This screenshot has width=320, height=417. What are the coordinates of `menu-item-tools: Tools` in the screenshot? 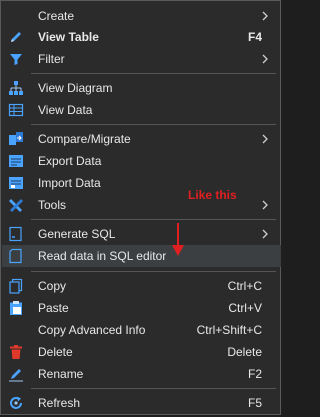 It's located at (141, 205).